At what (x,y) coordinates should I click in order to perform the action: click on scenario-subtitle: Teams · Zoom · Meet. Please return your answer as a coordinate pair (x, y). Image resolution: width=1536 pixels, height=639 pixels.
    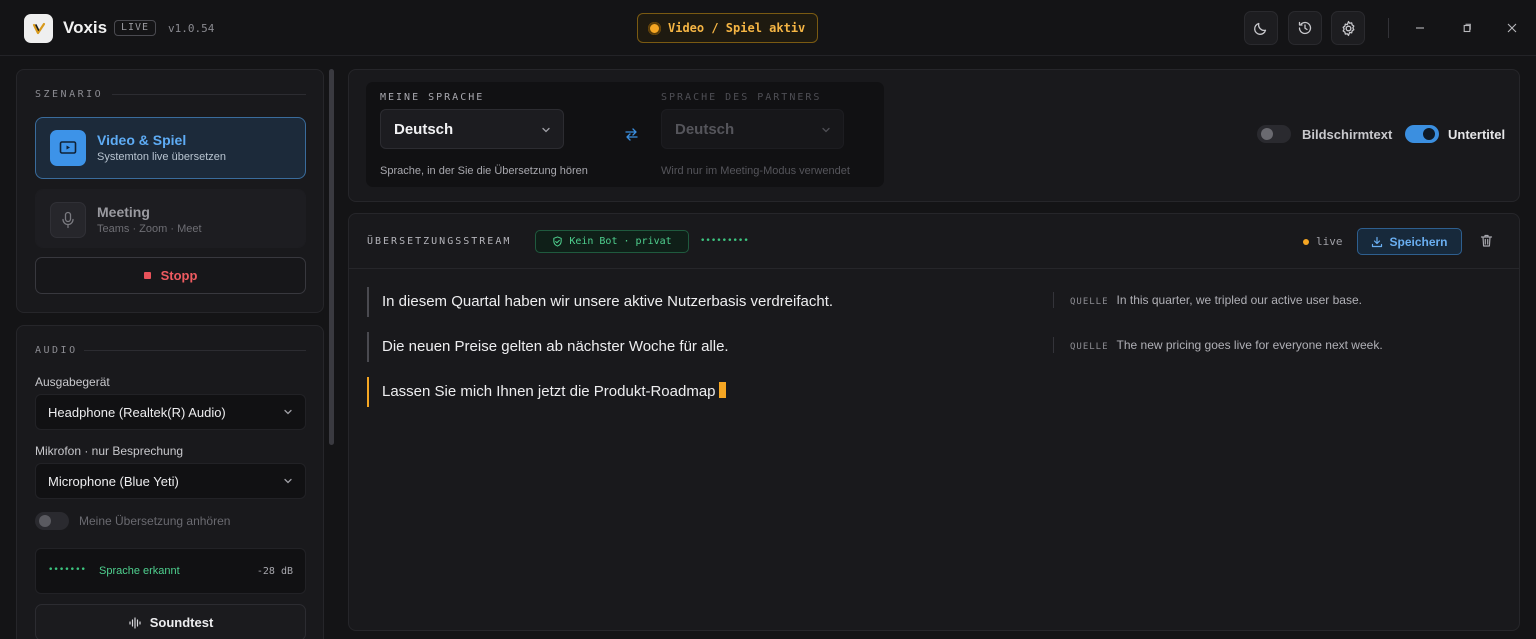
    Looking at the image, I should click on (149, 229).